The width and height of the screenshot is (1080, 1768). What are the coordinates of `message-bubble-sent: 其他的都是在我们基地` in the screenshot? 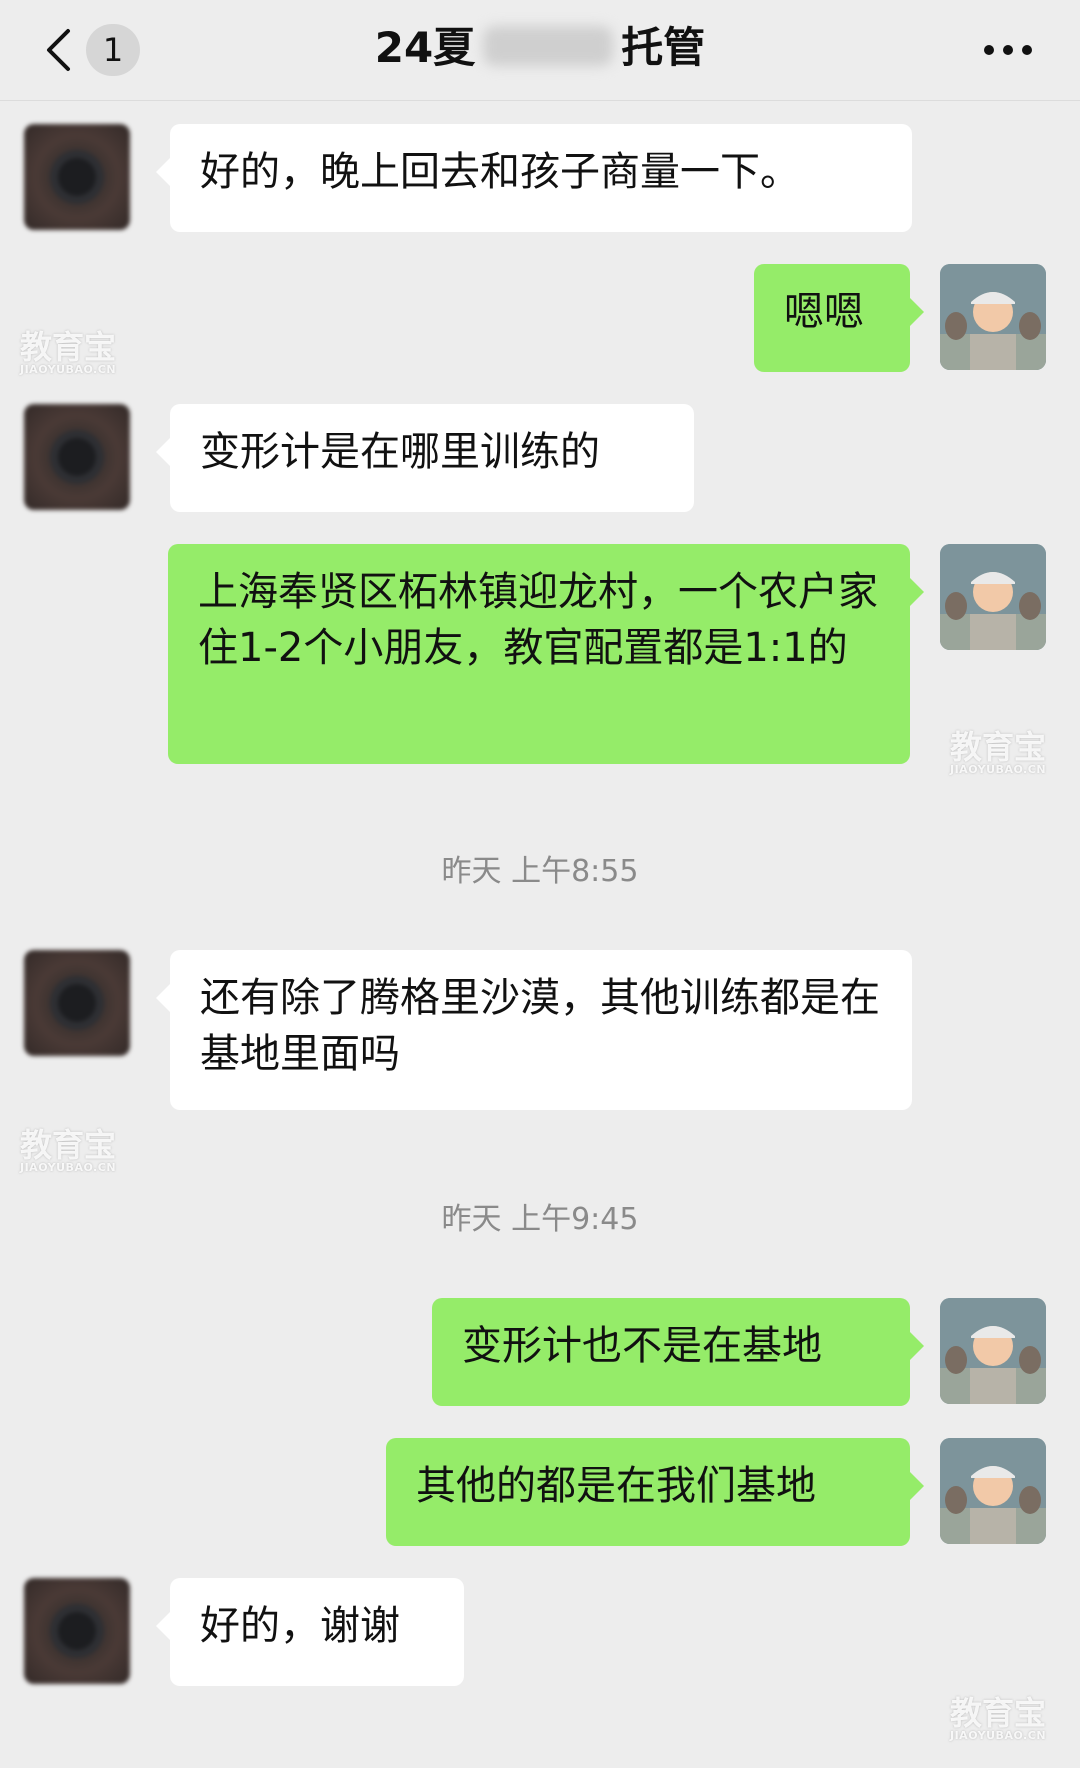 It's located at (655, 1492).